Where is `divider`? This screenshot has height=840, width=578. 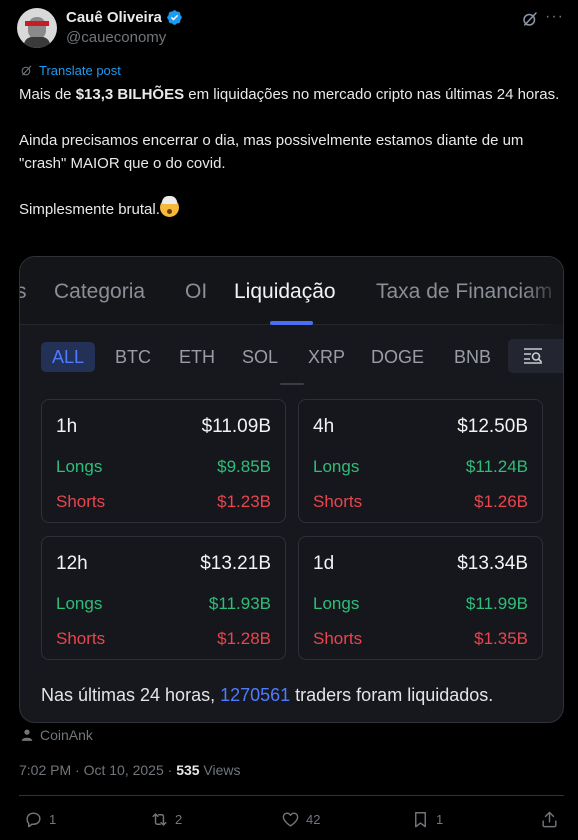 divider is located at coordinates (291, 795).